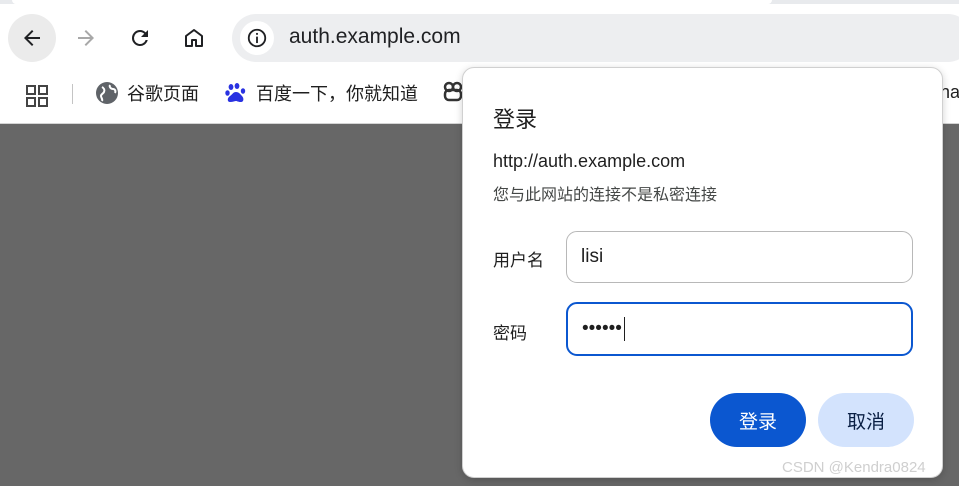 The image size is (959, 486). Describe the element at coordinates (375, 37) in the screenshot. I see `url-text: auth.example.com` at that location.